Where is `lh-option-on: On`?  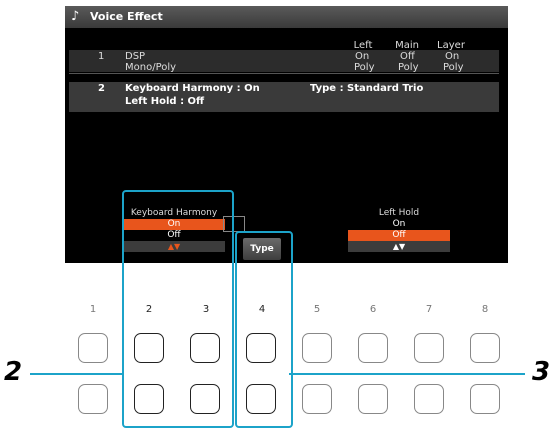 lh-option-on: On is located at coordinates (399, 224).